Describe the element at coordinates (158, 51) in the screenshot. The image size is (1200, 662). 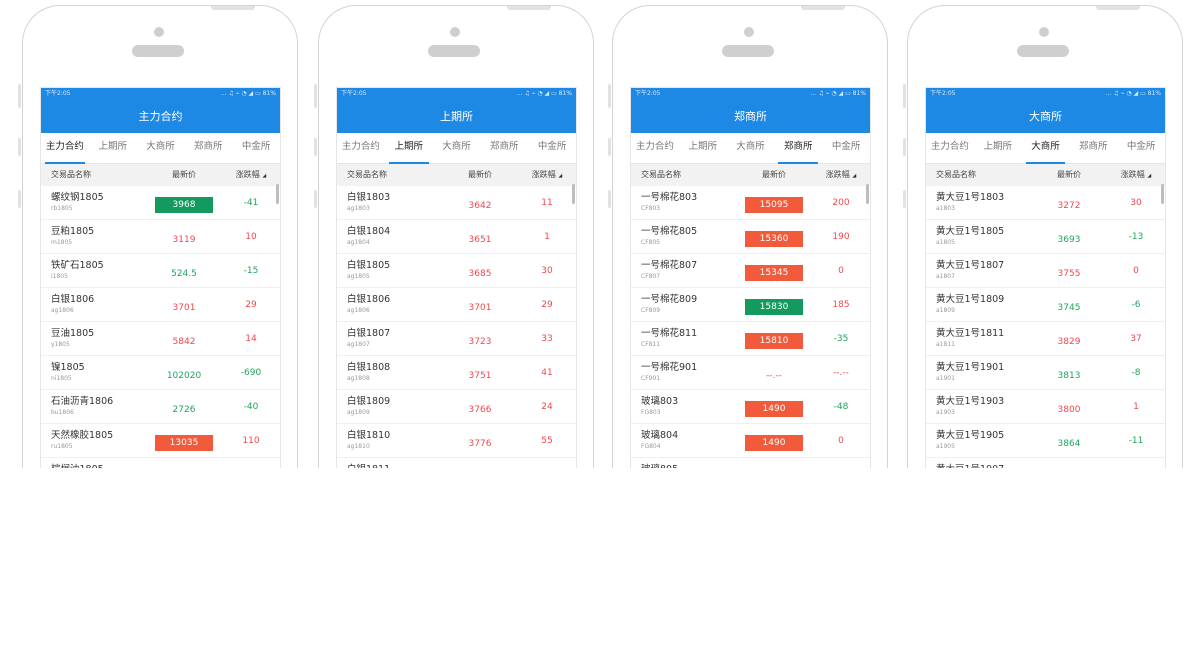
I see `phone-speaker` at that location.